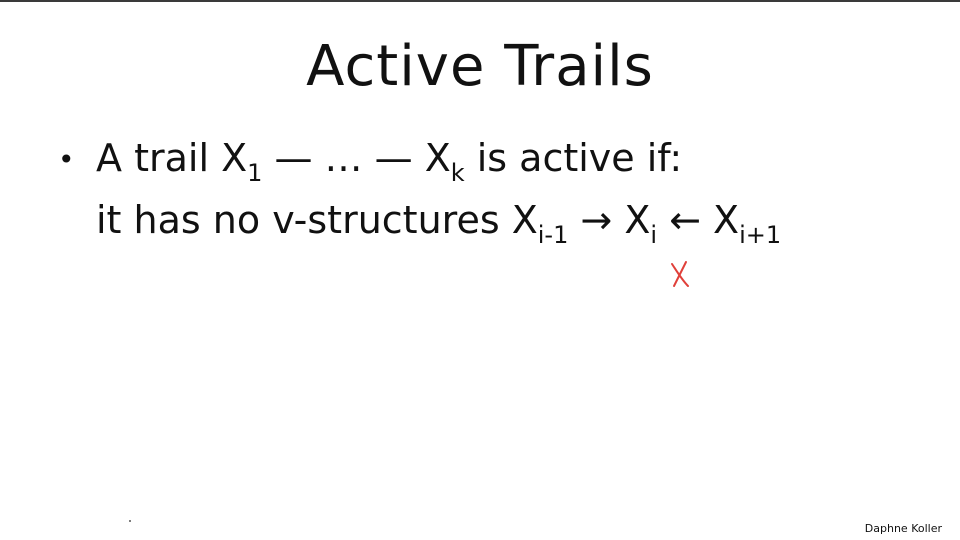  I want to click on line1-text-c: is active if:, so click(573, 158).